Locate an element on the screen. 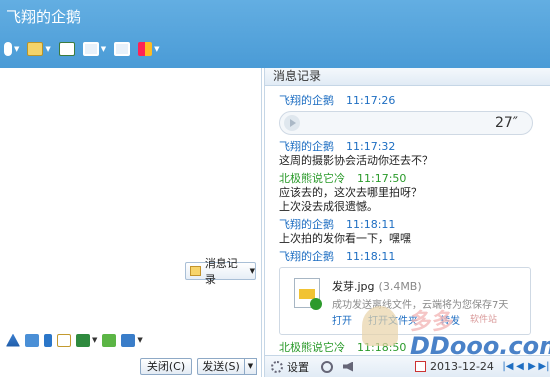 This screenshot has width=550, height=377. image-icon is located at coordinates (83, 340).